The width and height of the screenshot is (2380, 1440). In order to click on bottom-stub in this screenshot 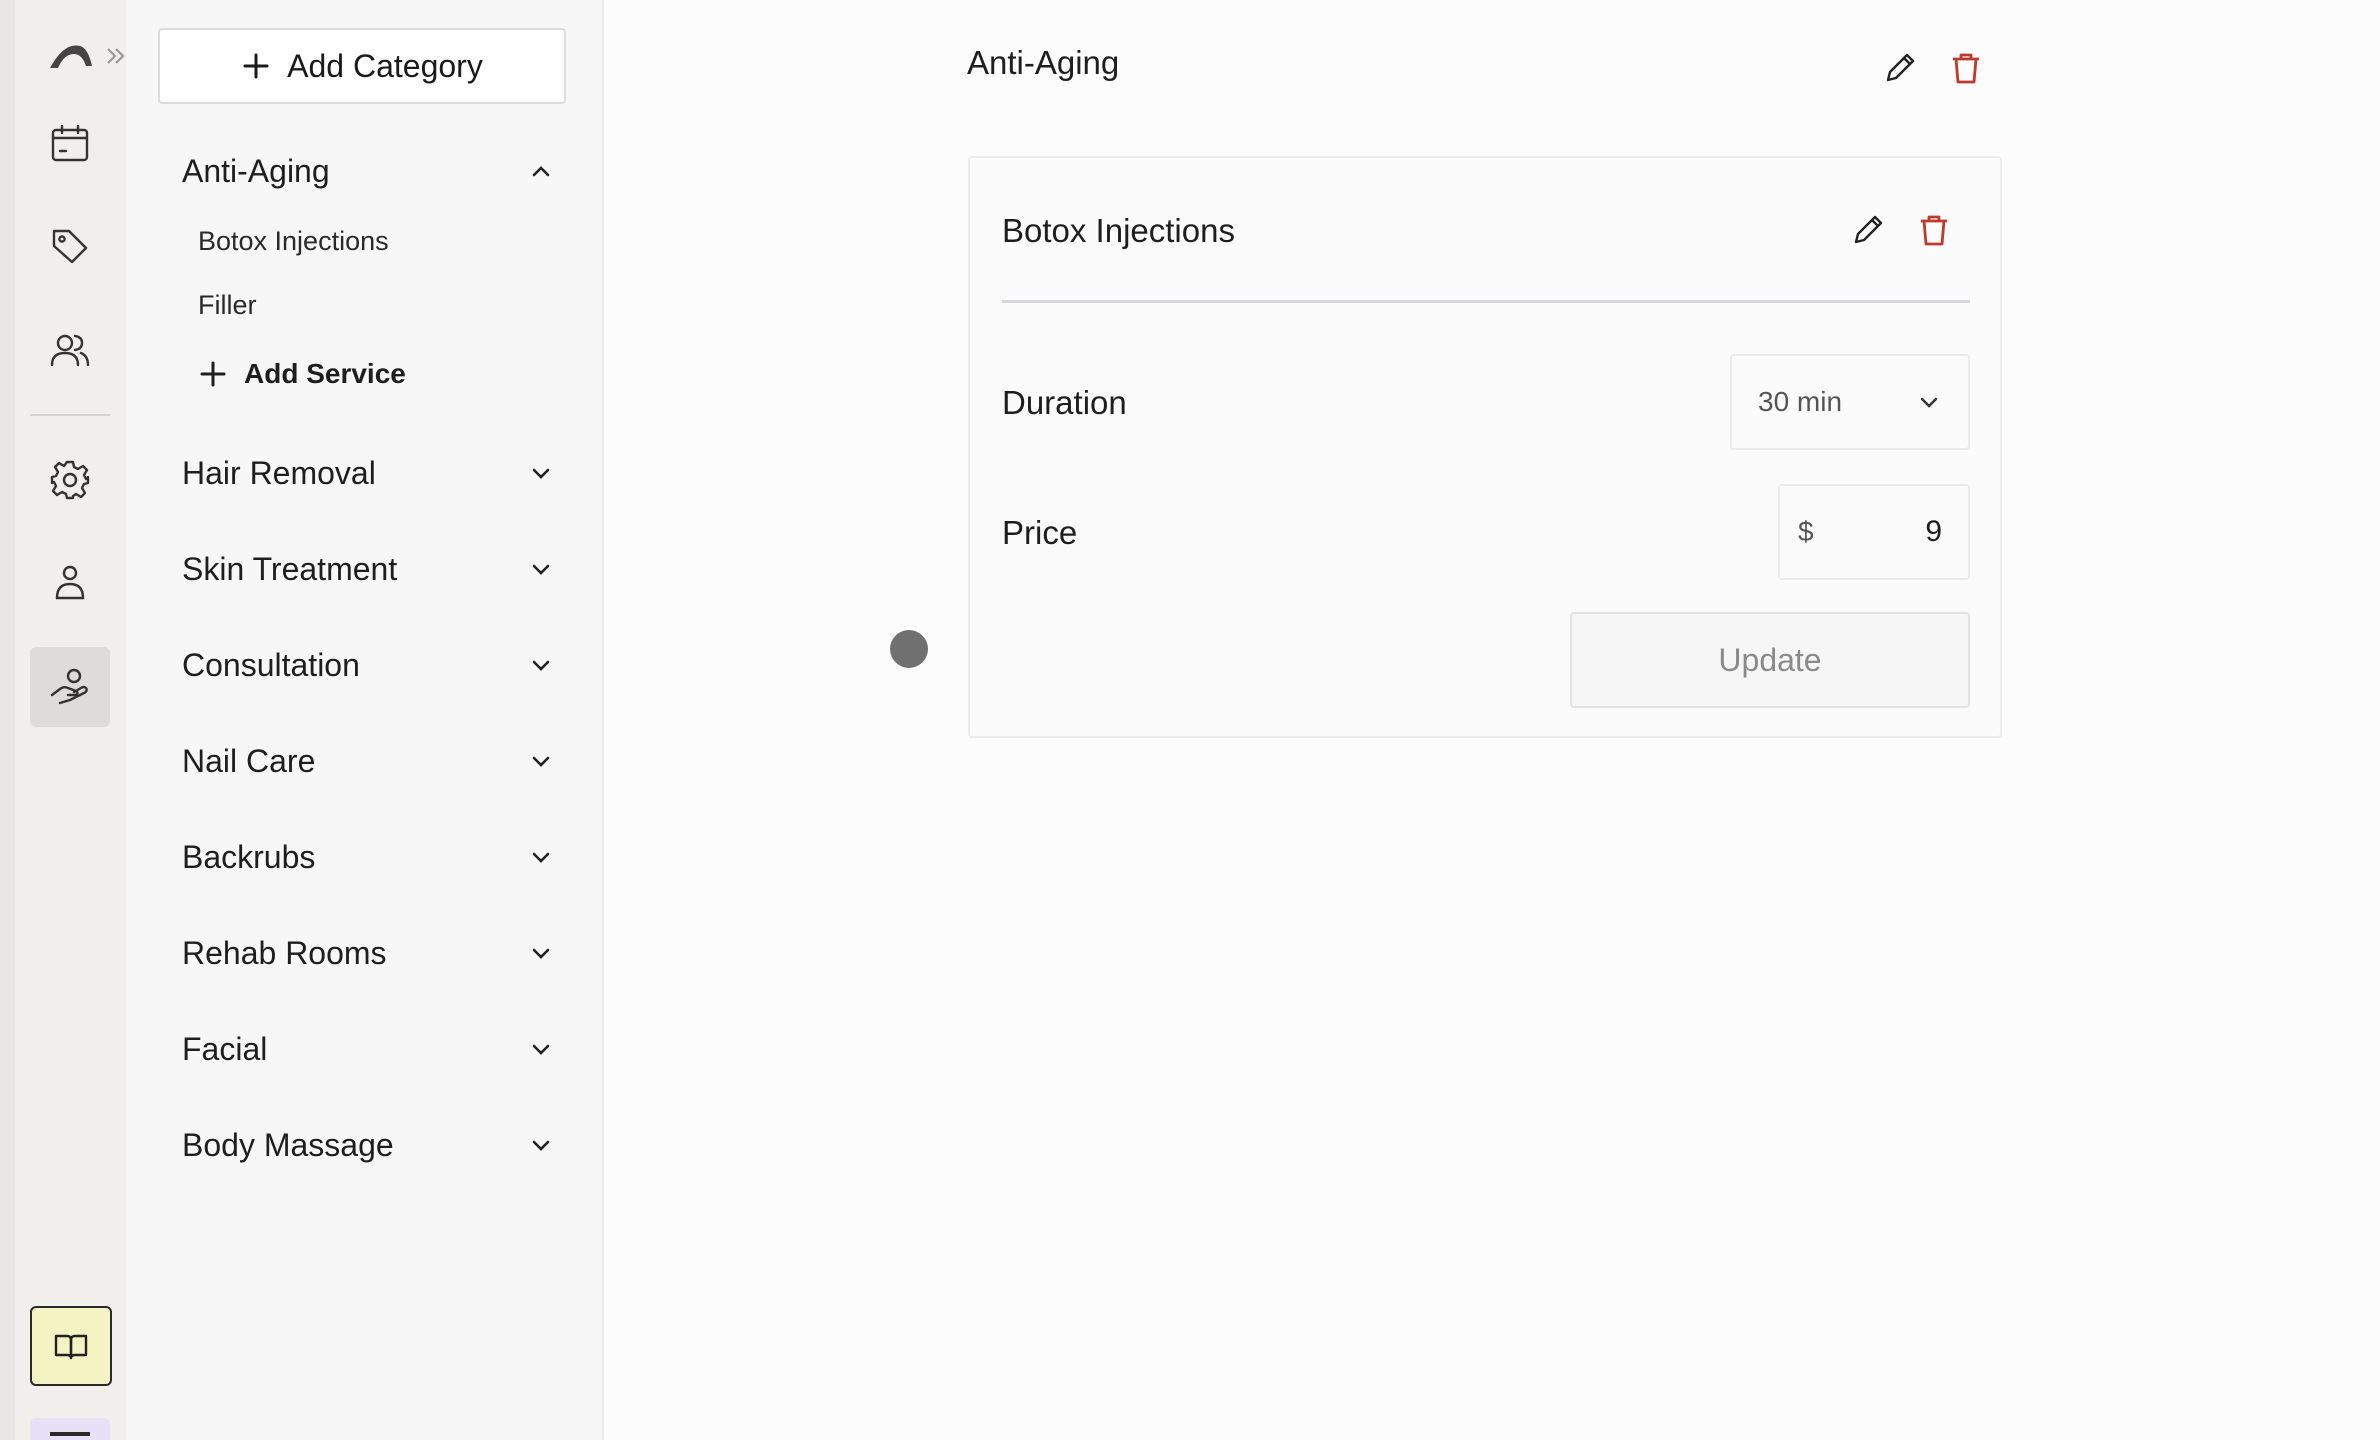, I will do `click(70, 1429)`.